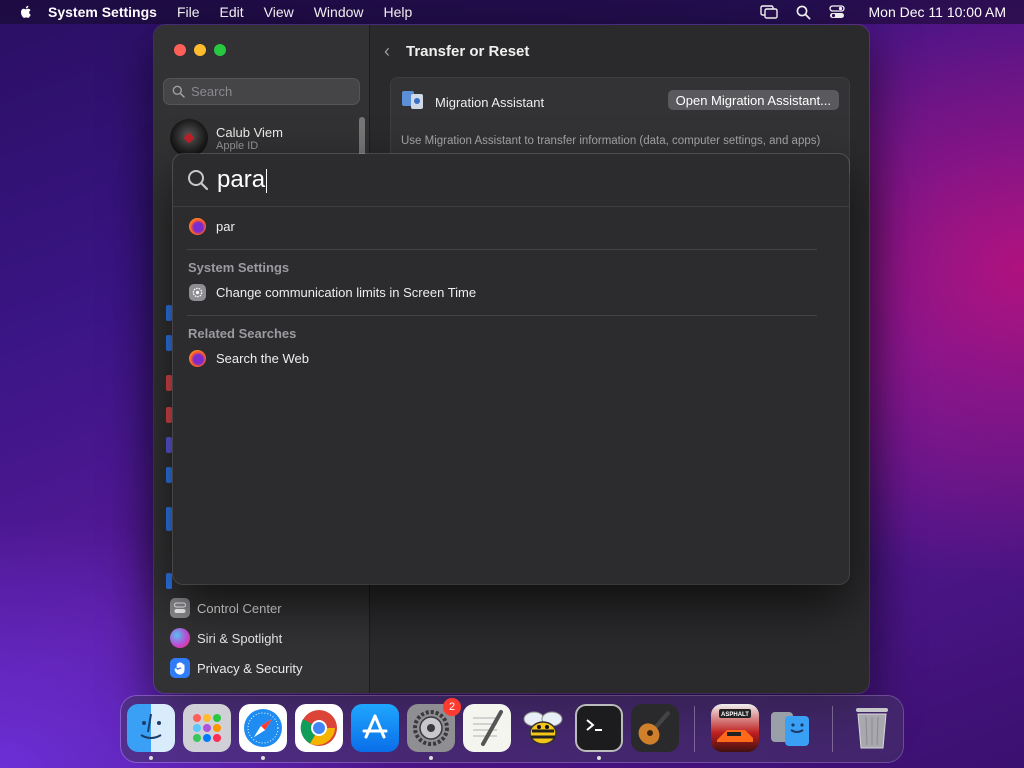 The height and width of the screenshot is (768, 1024). I want to click on dock-cyberduck, so click(543, 728).